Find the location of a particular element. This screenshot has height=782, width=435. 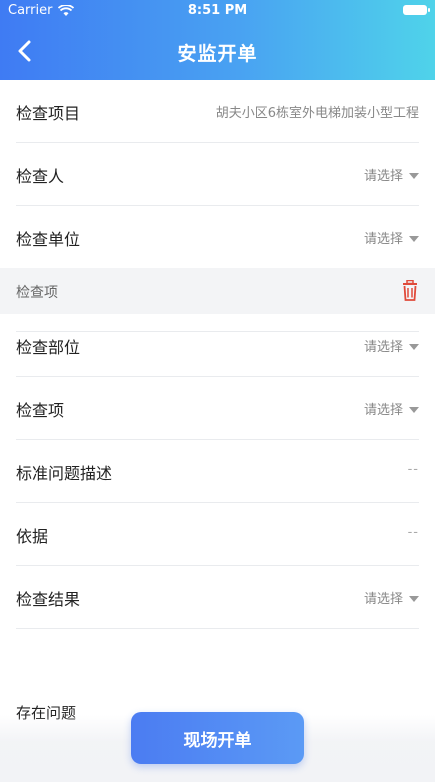

submit-button: 现场开单 is located at coordinates (217, 738).